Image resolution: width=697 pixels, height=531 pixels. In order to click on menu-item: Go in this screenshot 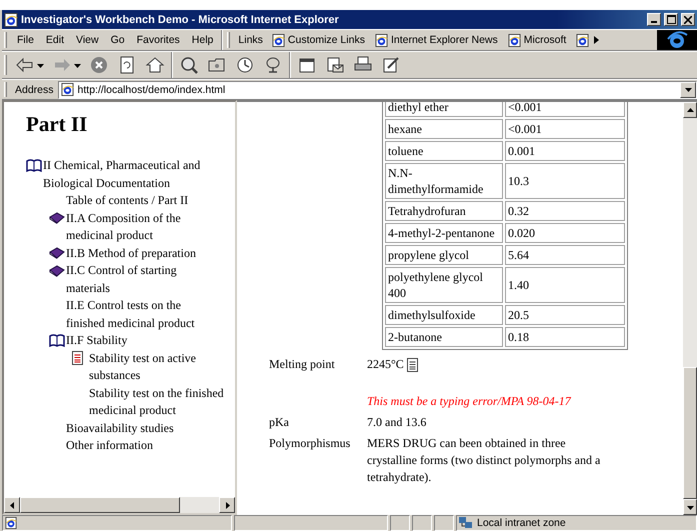, I will do `click(117, 40)`.